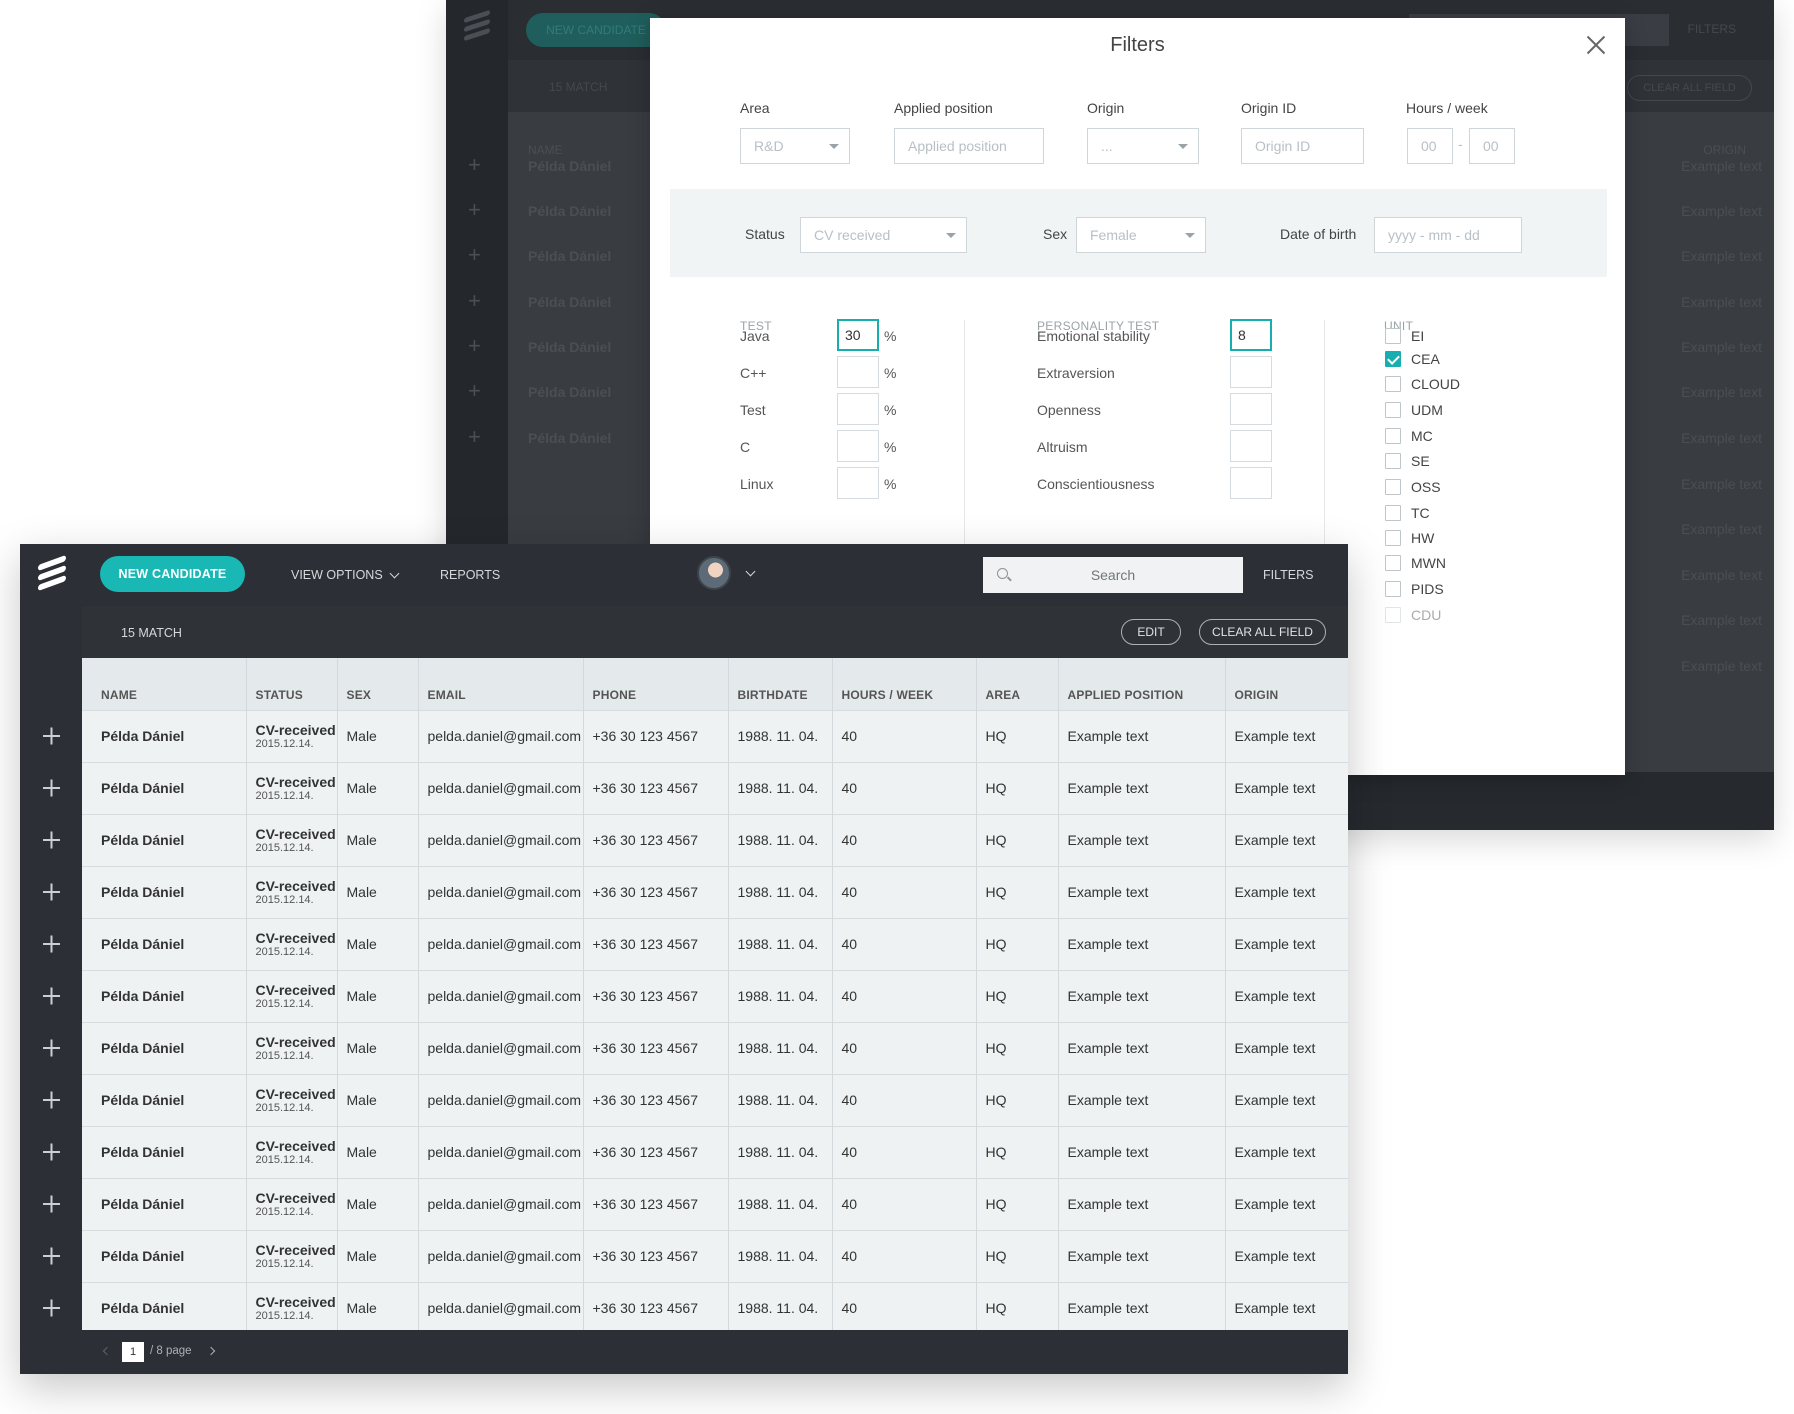  Describe the element at coordinates (1413, 615) in the screenshot. I see `unit-checkbox-item: CDU` at that location.